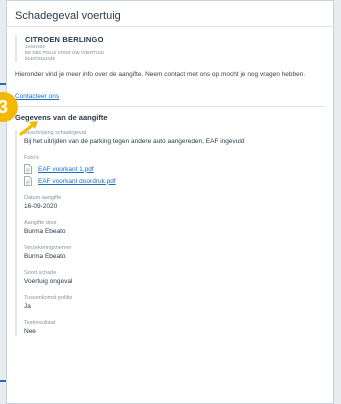 The width and height of the screenshot is (341, 404). What do you see at coordinates (174, 228) in the screenshot?
I see `field-reporter: Aangifte door Burma Ebeato` at bounding box center [174, 228].